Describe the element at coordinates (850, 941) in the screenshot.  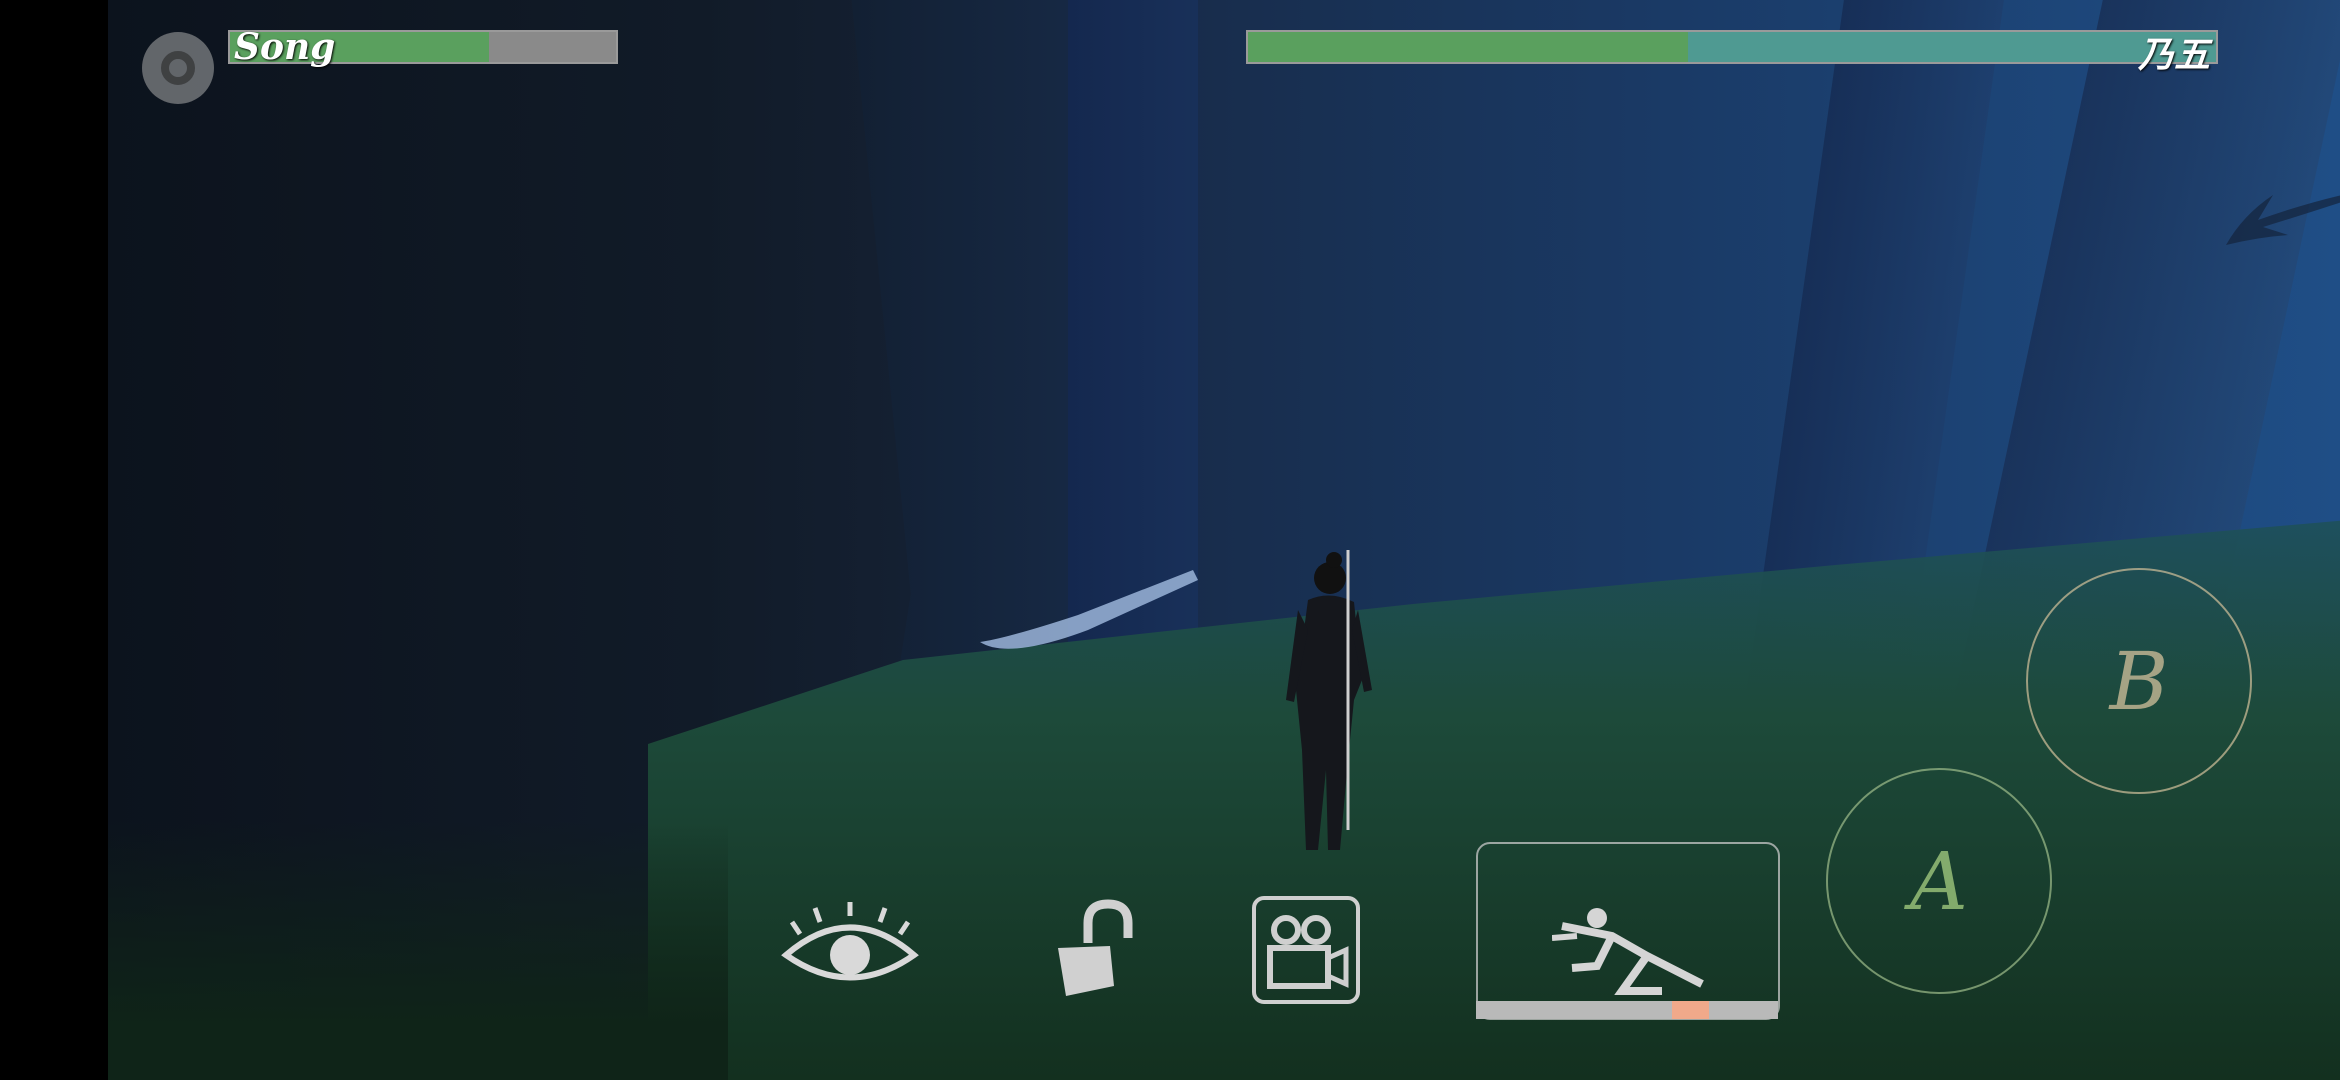
I see `eye-icon` at that location.